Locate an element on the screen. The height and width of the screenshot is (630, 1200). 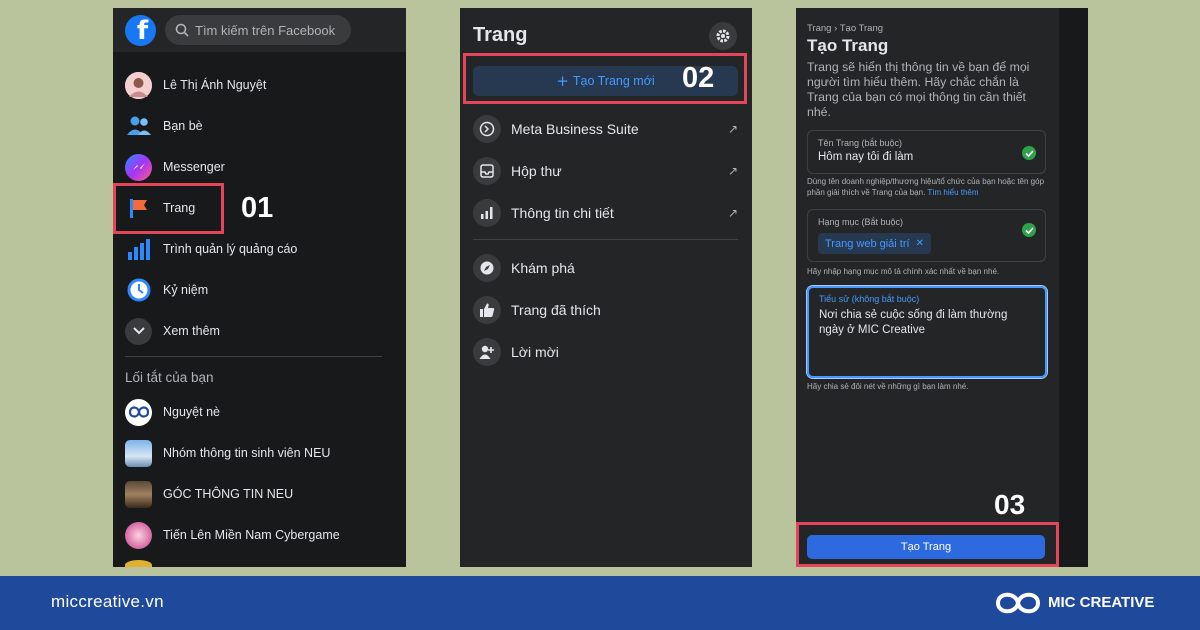
shortcut-item: Tiến Lên Miền Nam Cybergame is located at coordinates (260, 535).